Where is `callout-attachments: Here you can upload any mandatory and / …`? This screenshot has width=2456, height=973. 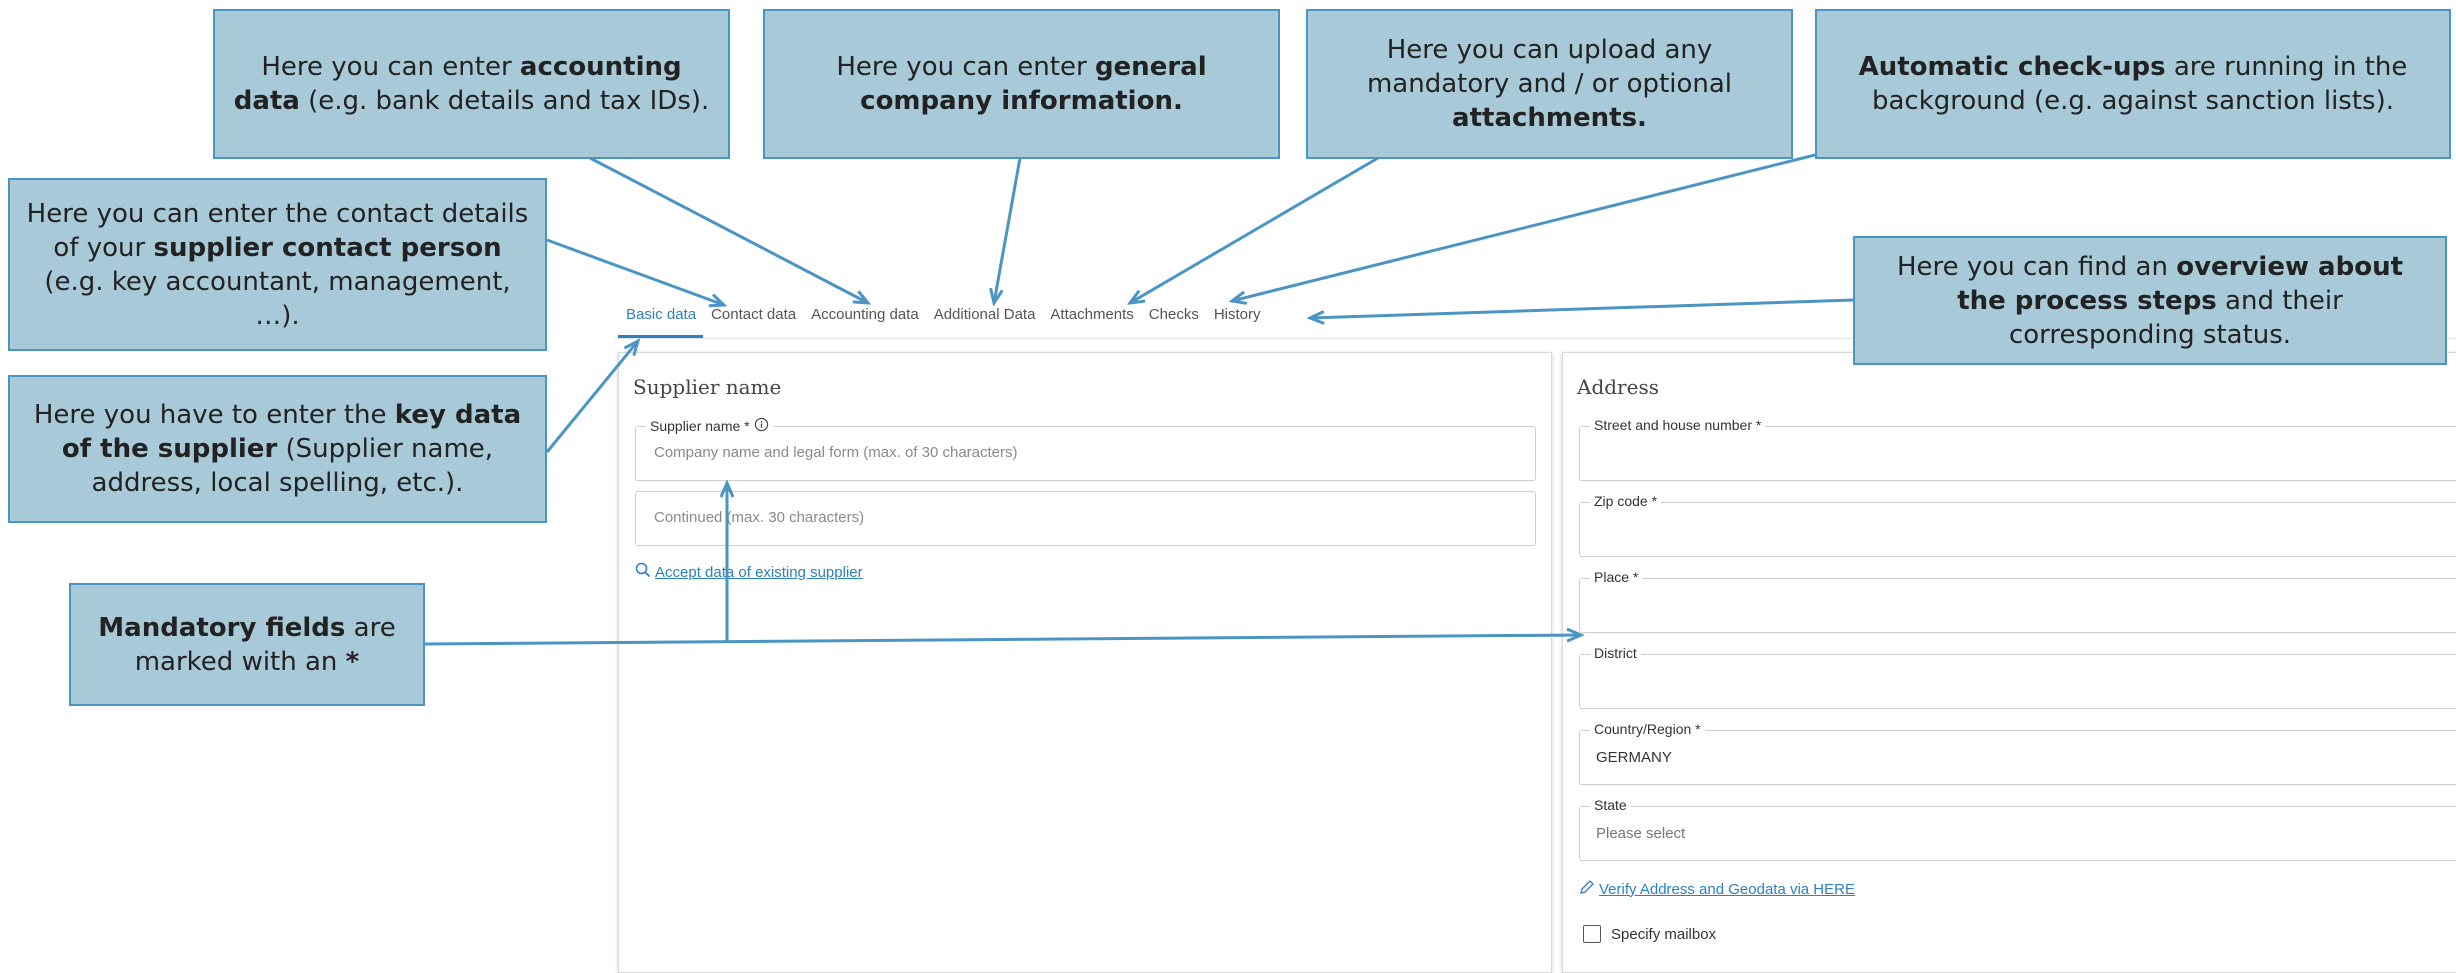 callout-attachments: Here you can upload any mandatory and / … is located at coordinates (1549, 84).